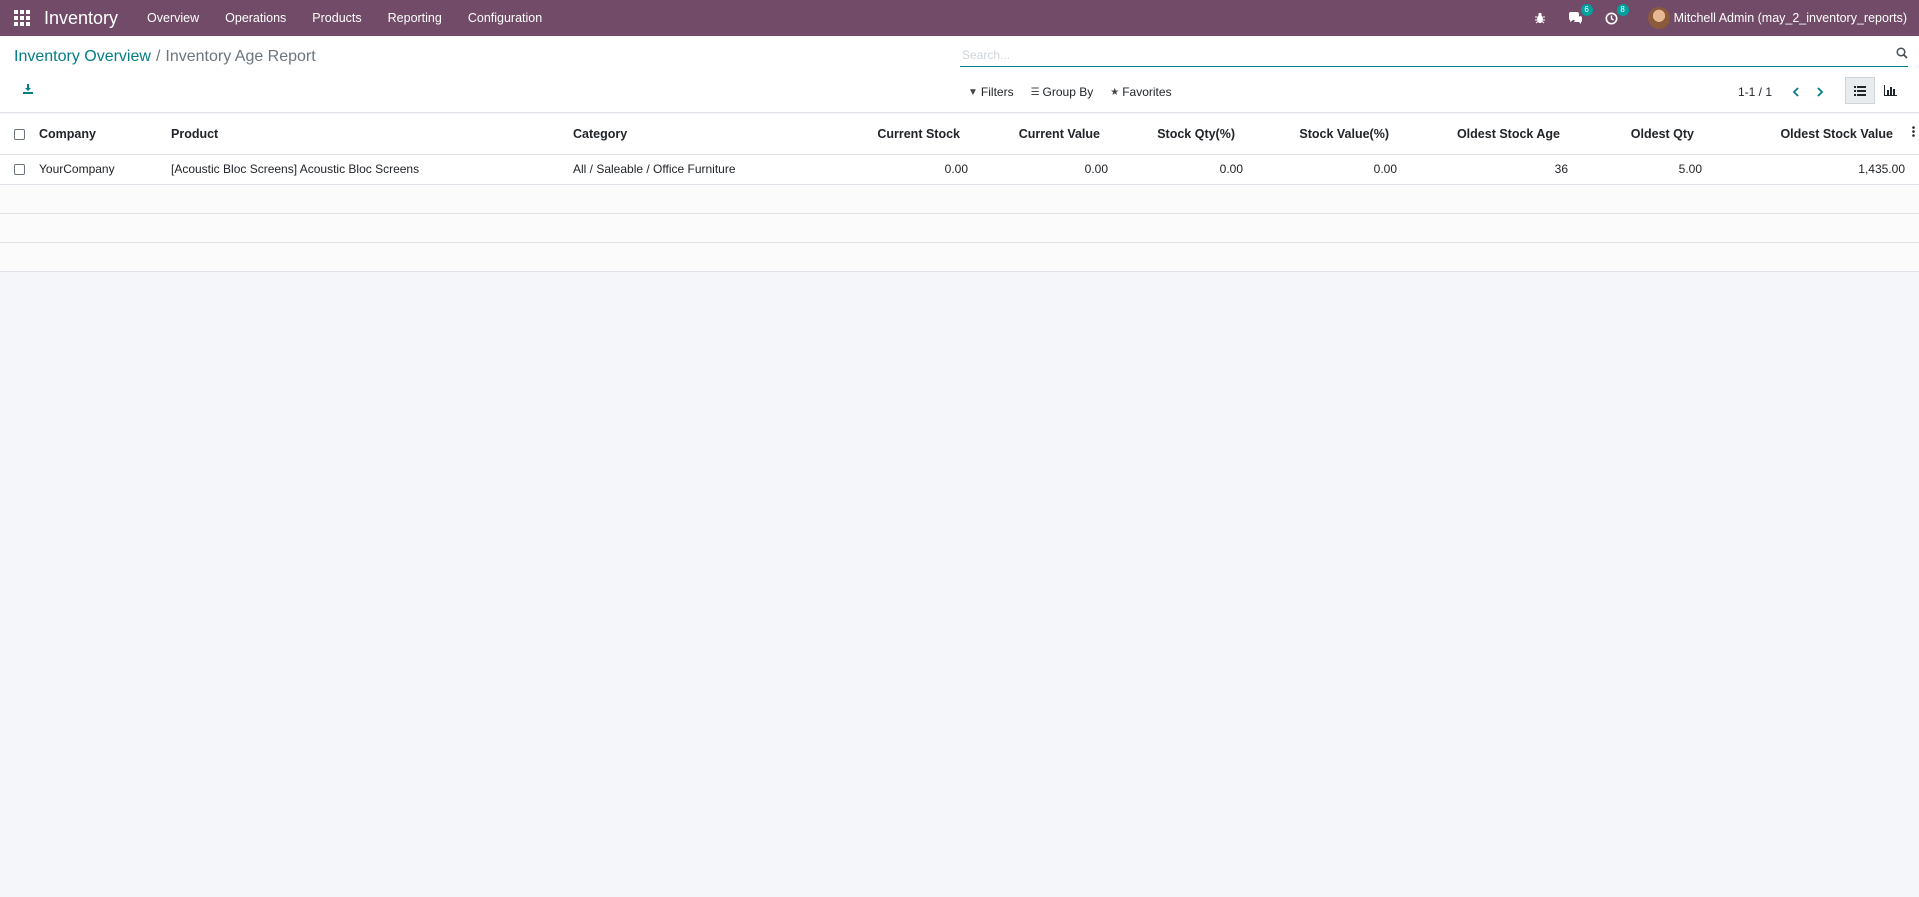 The width and height of the screenshot is (1919, 897). I want to click on cell-oldest-stock-value: 1,435.00, so click(1813, 169).